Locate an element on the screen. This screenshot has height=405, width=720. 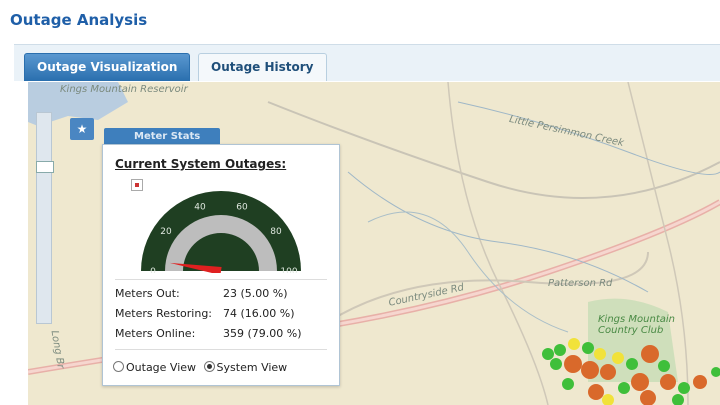
zoom-handle is located at coordinates (45, 167).